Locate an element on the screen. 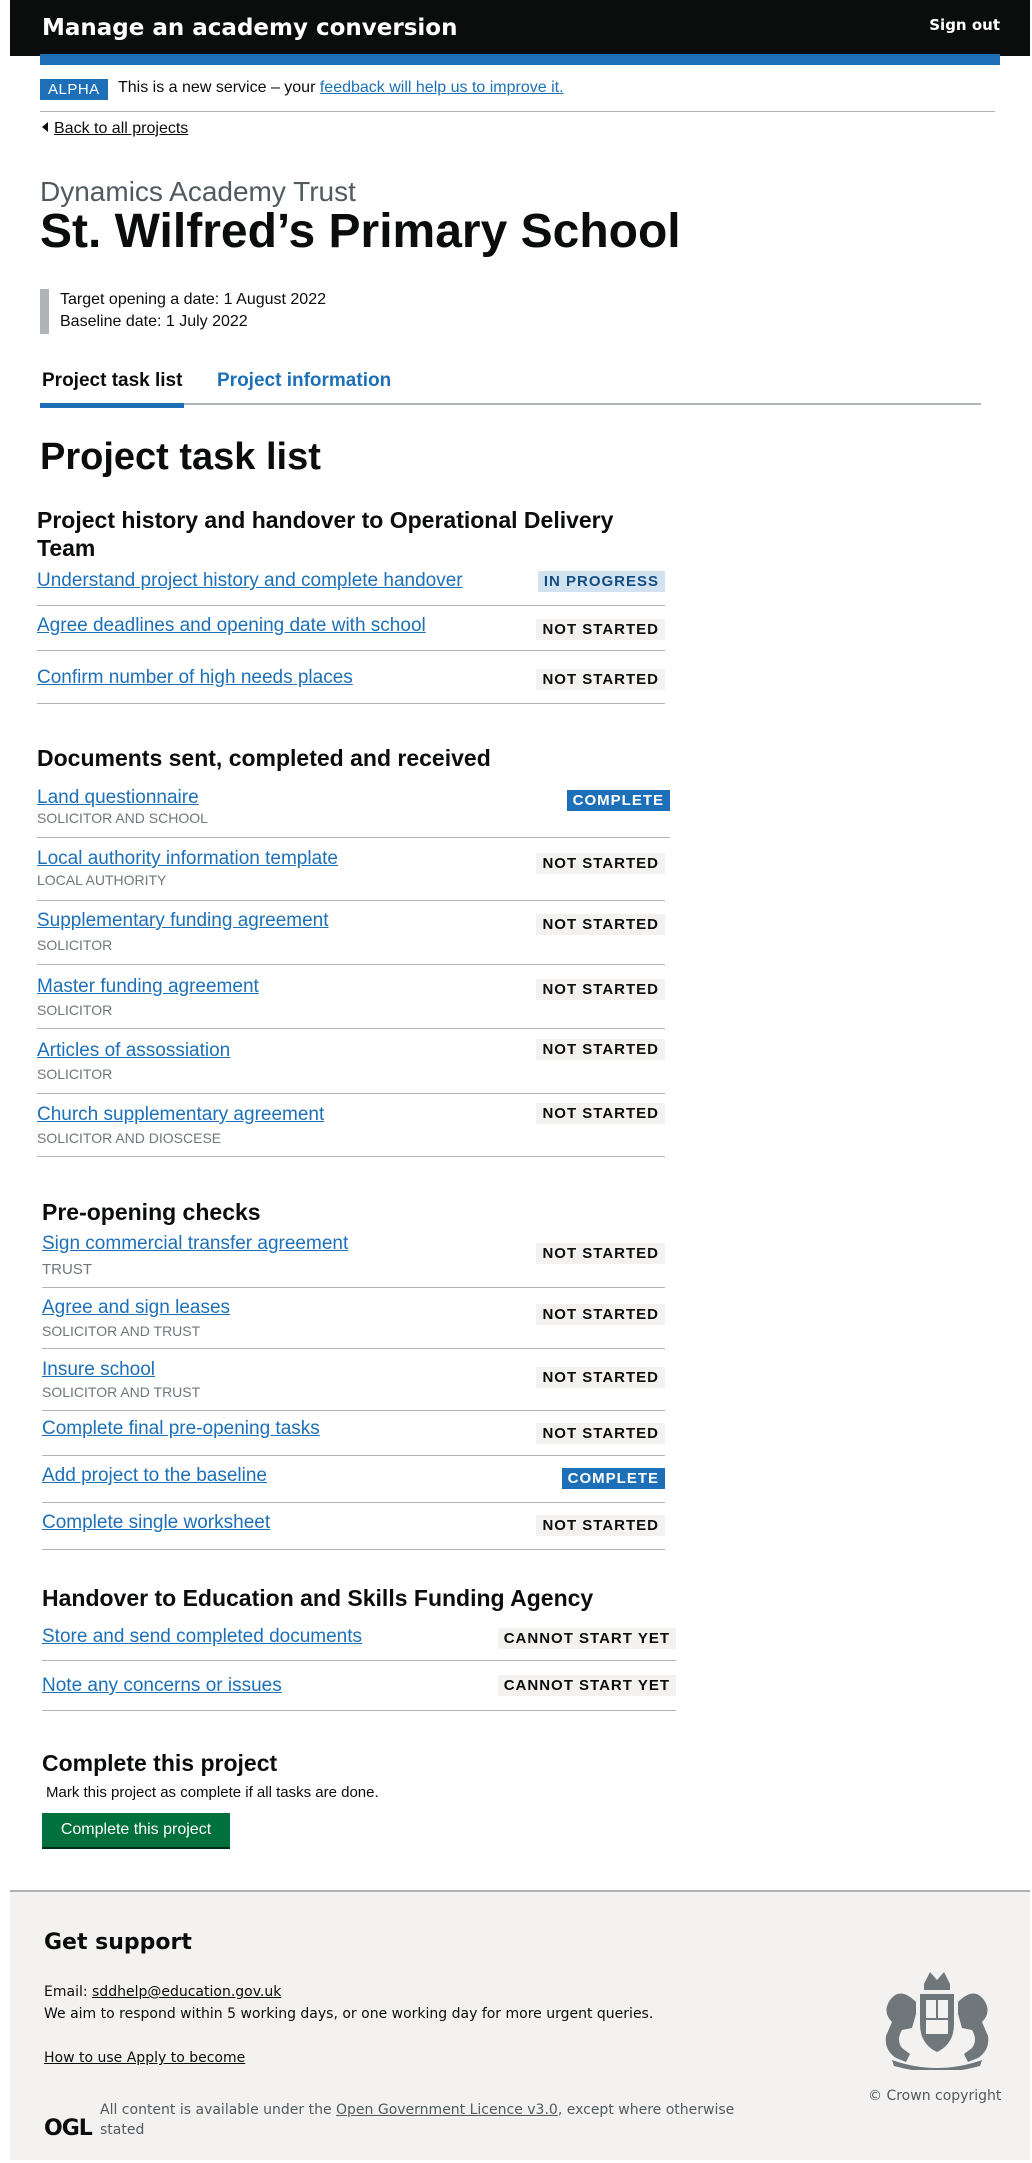 The height and width of the screenshot is (2163, 1032). task-link: Note any concerns or issues is located at coordinates (162, 1686).